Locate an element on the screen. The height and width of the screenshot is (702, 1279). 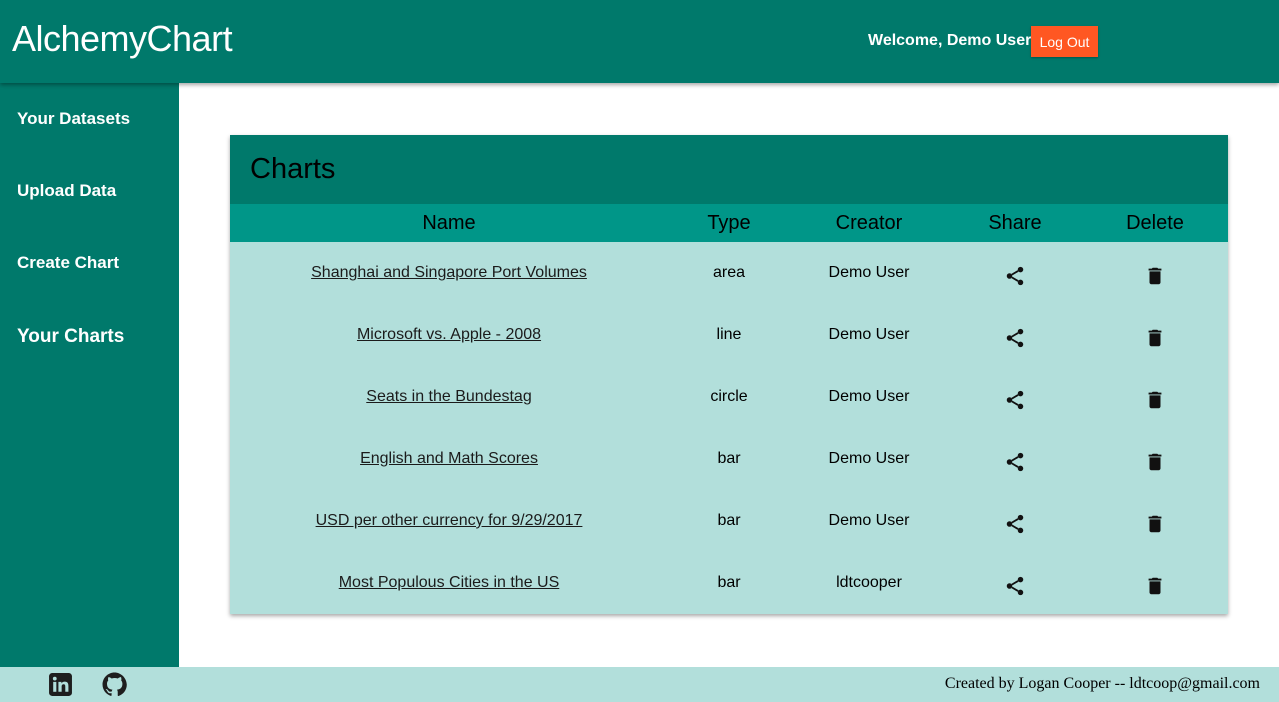
sidebar-item-upload-data: Upload Data is located at coordinates (66, 191).